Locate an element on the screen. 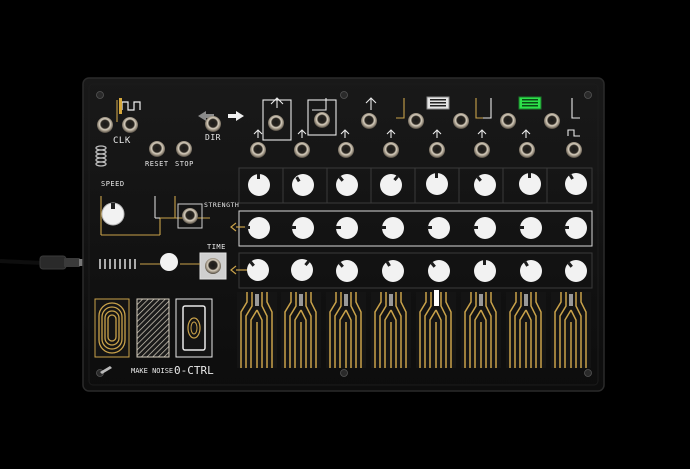 Image resolution: width=690 pixels, height=469 pixels. dir-label: DIR is located at coordinates (213, 137).